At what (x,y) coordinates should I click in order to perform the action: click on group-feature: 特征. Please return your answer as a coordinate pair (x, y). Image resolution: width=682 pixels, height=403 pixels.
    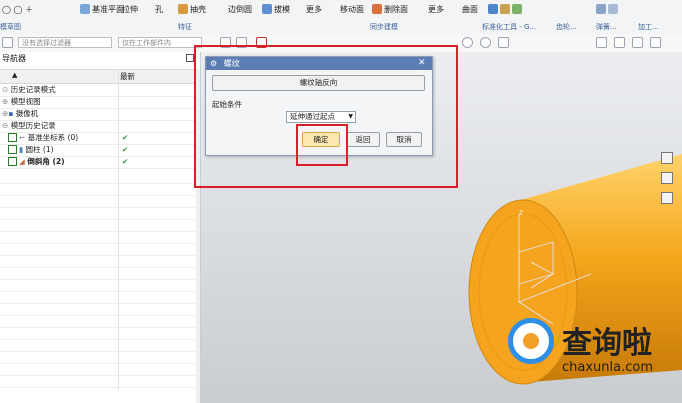
    Looking at the image, I should click on (185, 27).